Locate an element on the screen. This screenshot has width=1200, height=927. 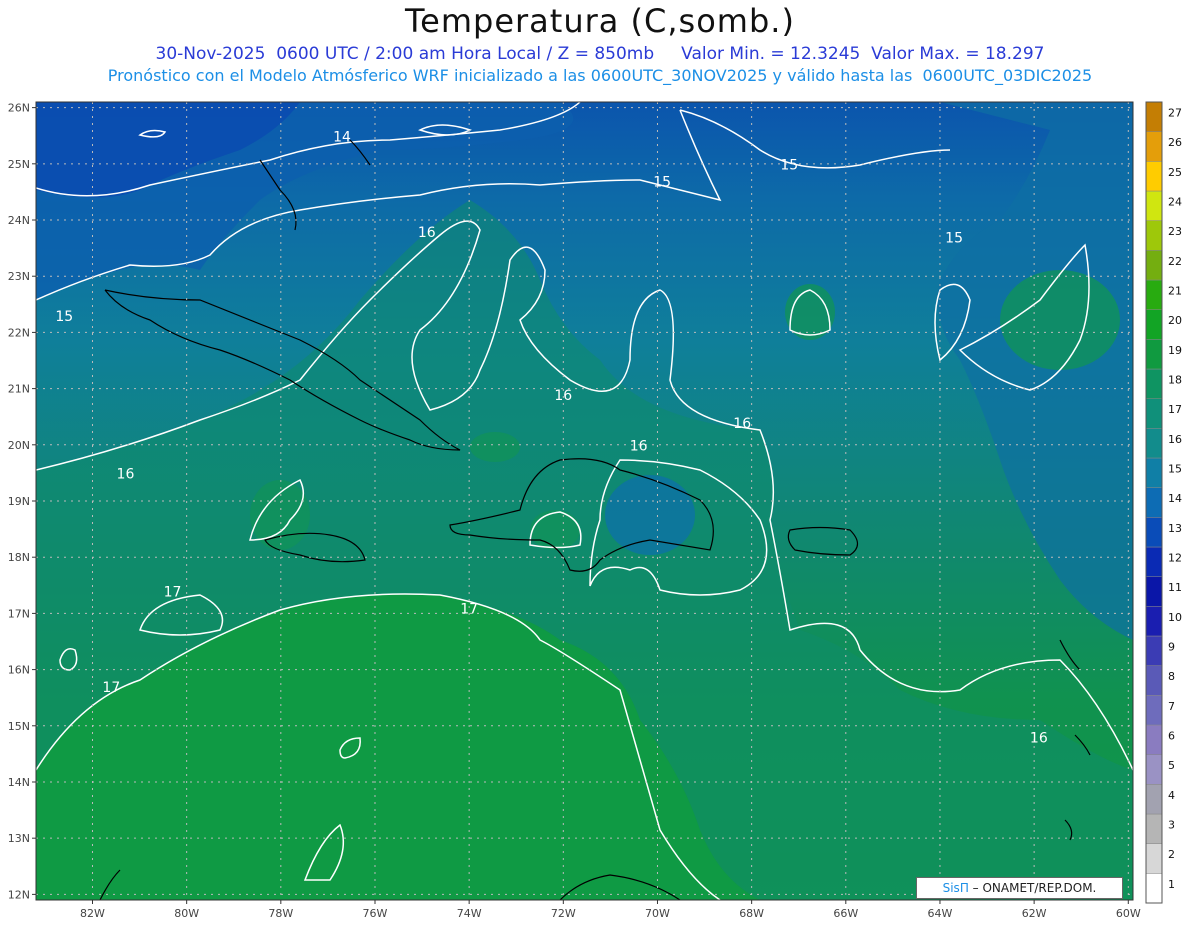
colorbar-label: 8 is located at coordinates (1171, 676).